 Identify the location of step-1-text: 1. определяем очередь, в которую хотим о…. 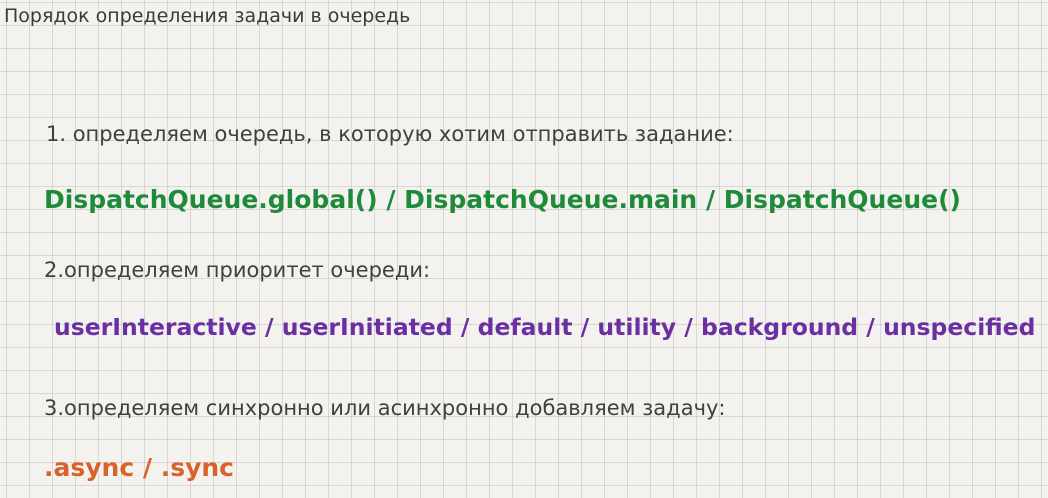
(390, 134).